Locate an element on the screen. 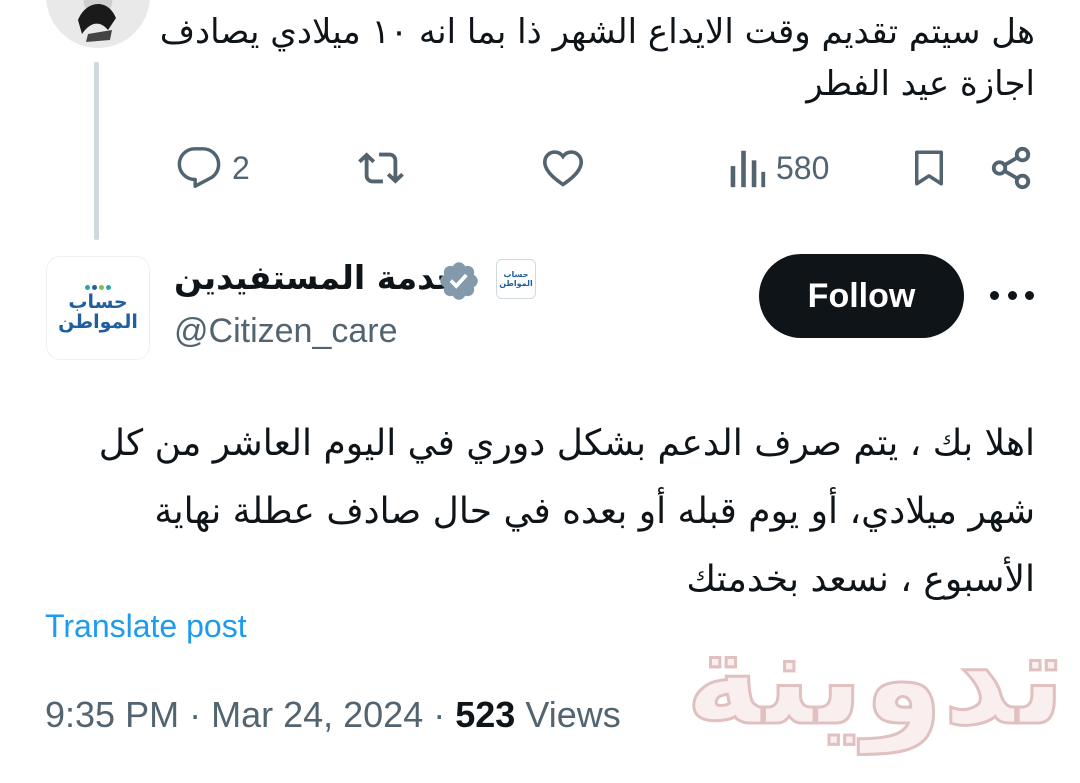 The height and width of the screenshot is (783, 1080). heart-icon is located at coordinates (563, 168).